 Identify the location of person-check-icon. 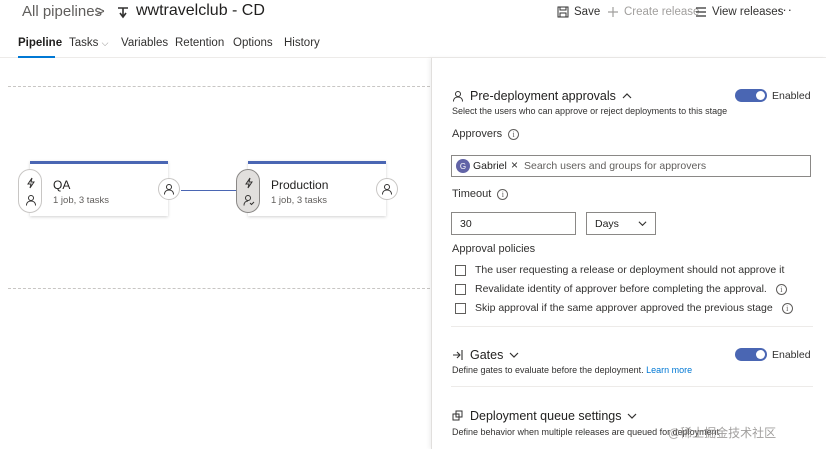
(249, 200).